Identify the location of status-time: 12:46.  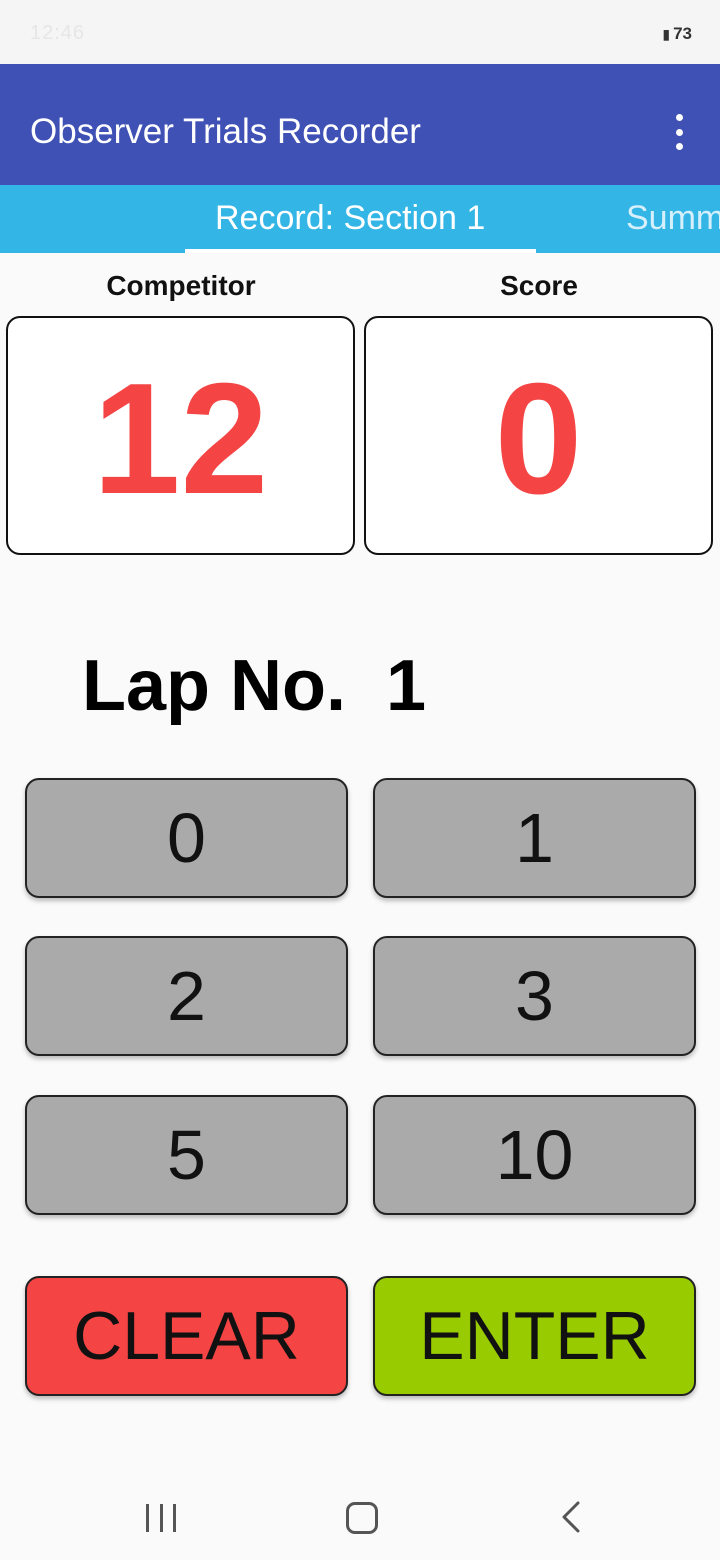
(58, 33).